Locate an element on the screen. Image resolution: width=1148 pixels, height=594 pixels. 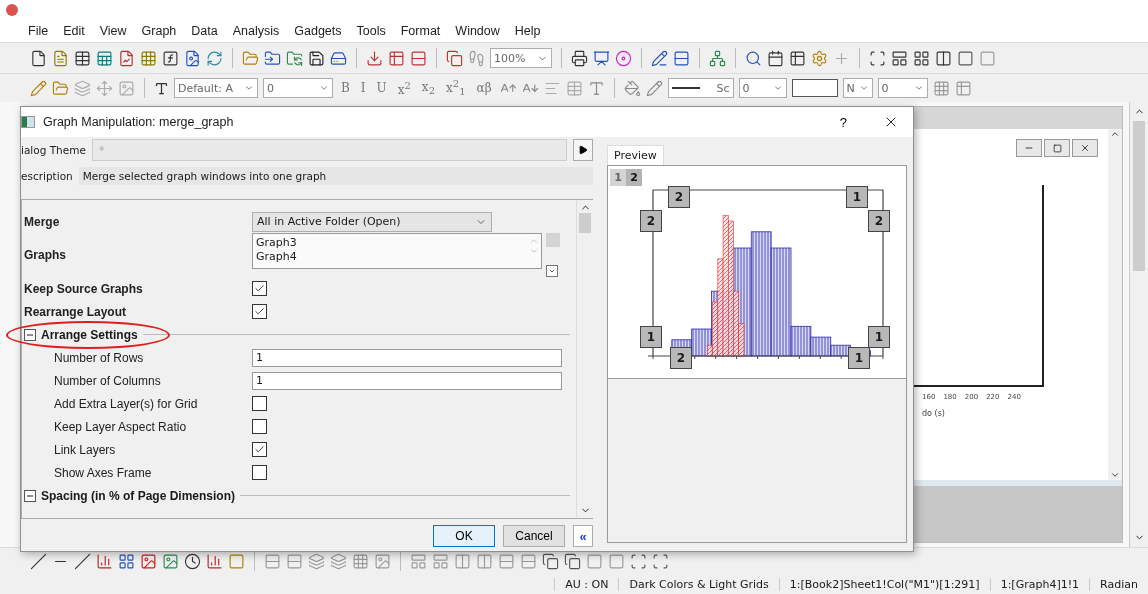
presentation-icon is located at coordinates (601, 58).